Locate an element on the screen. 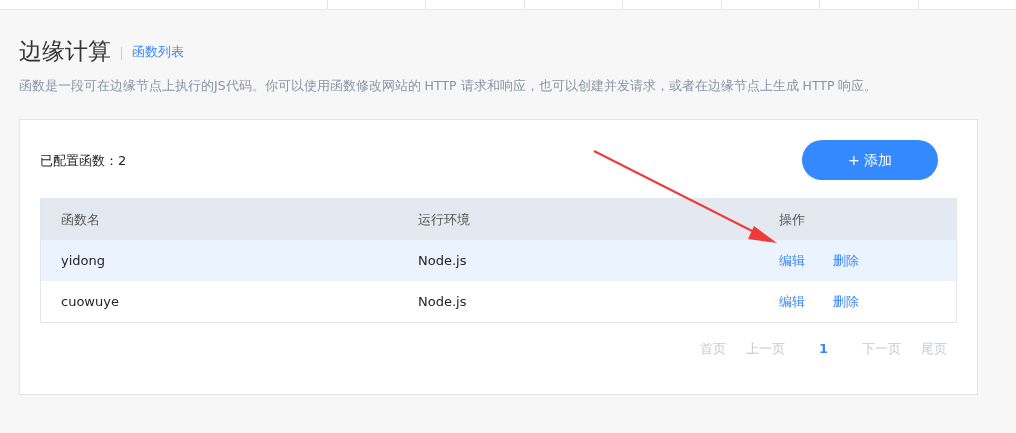  column-header: 操作 is located at coordinates (792, 220).